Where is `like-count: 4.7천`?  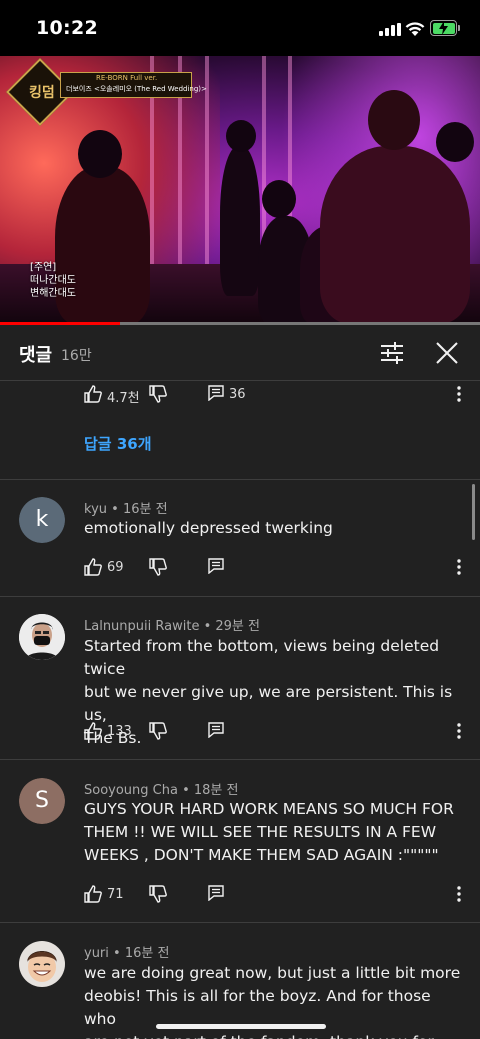 like-count: 4.7천 is located at coordinates (123, 398).